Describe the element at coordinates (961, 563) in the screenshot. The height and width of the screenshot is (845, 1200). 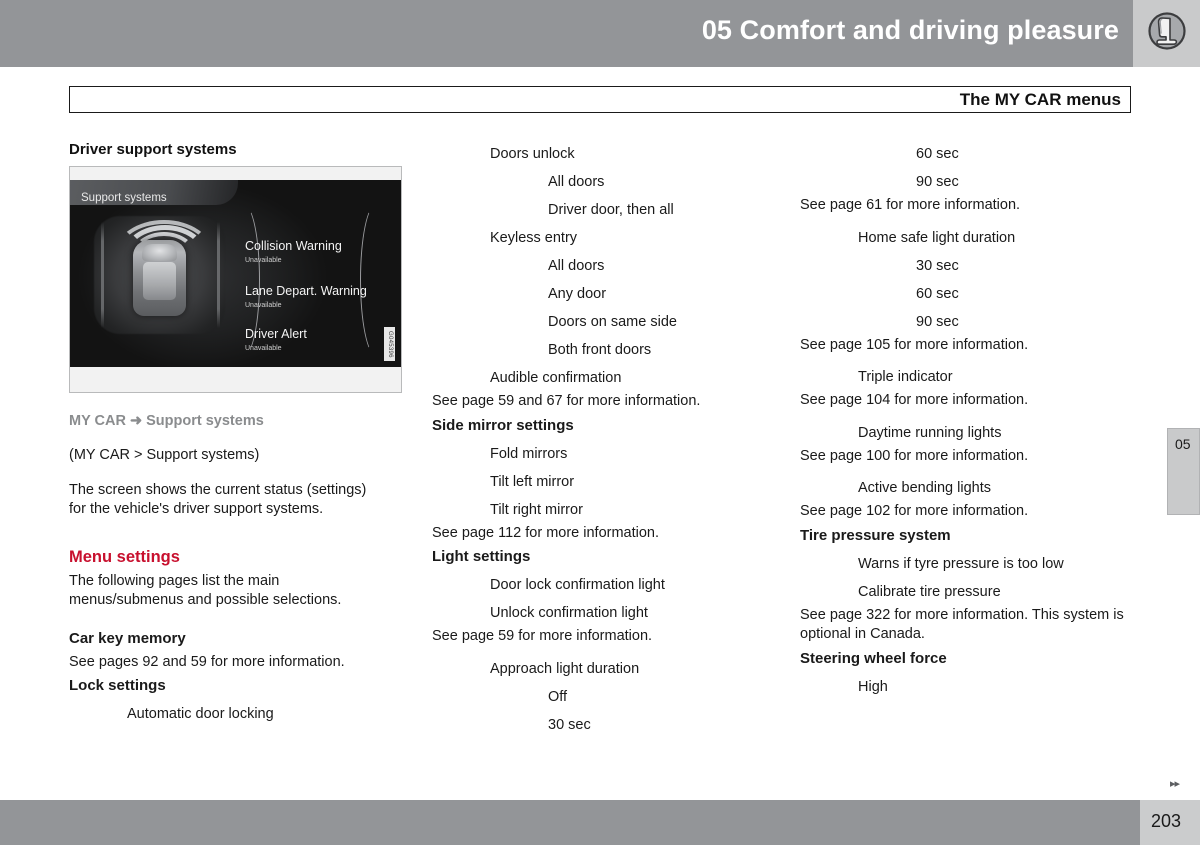
I see `menu-entry: Warns if tyre pressure is too low` at that location.